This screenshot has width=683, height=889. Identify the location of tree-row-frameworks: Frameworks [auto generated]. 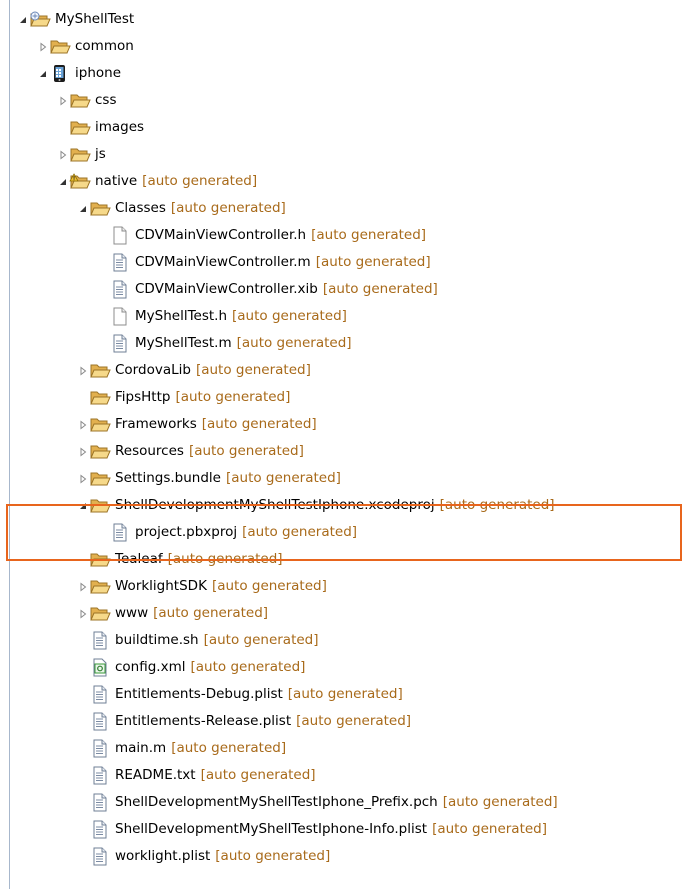
(341, 424).